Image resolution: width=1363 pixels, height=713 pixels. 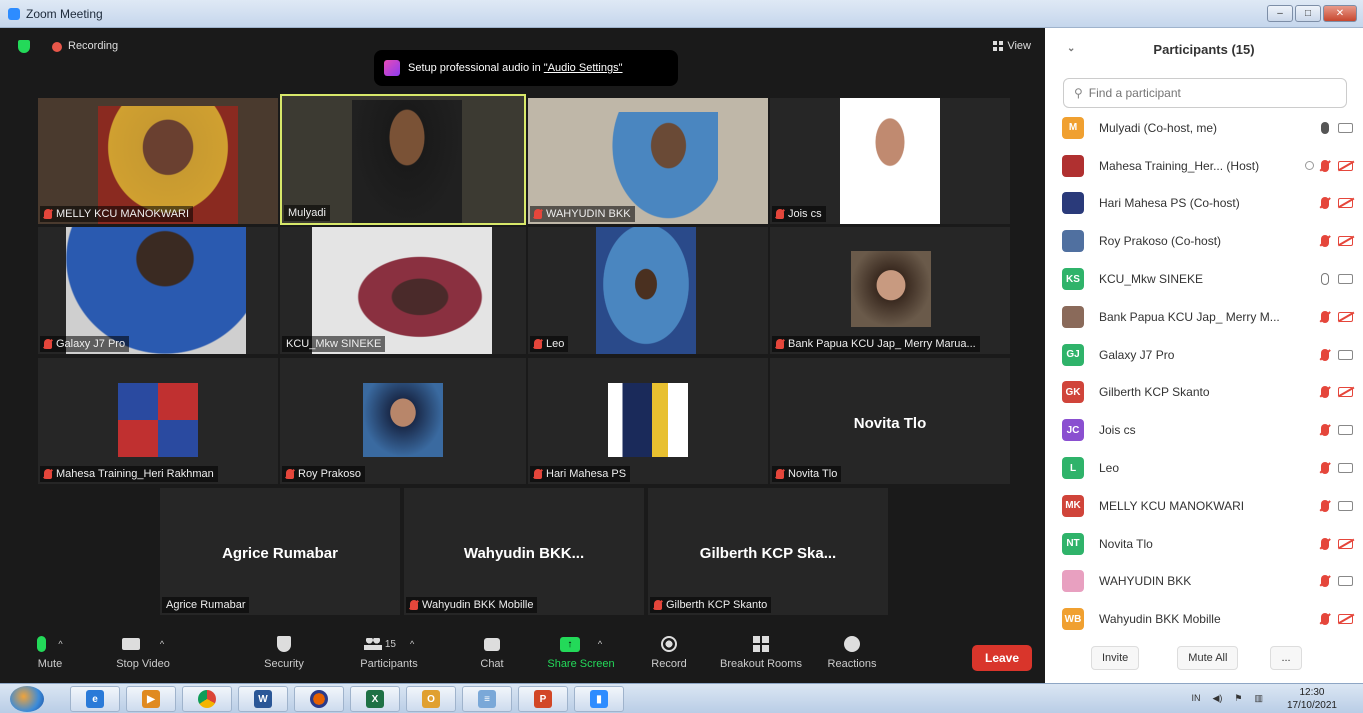 What do you see at coordinates (600, 644) in the screenshot?
I see `share-options-chevron-icon: ^` at bounding box center [600, 644].